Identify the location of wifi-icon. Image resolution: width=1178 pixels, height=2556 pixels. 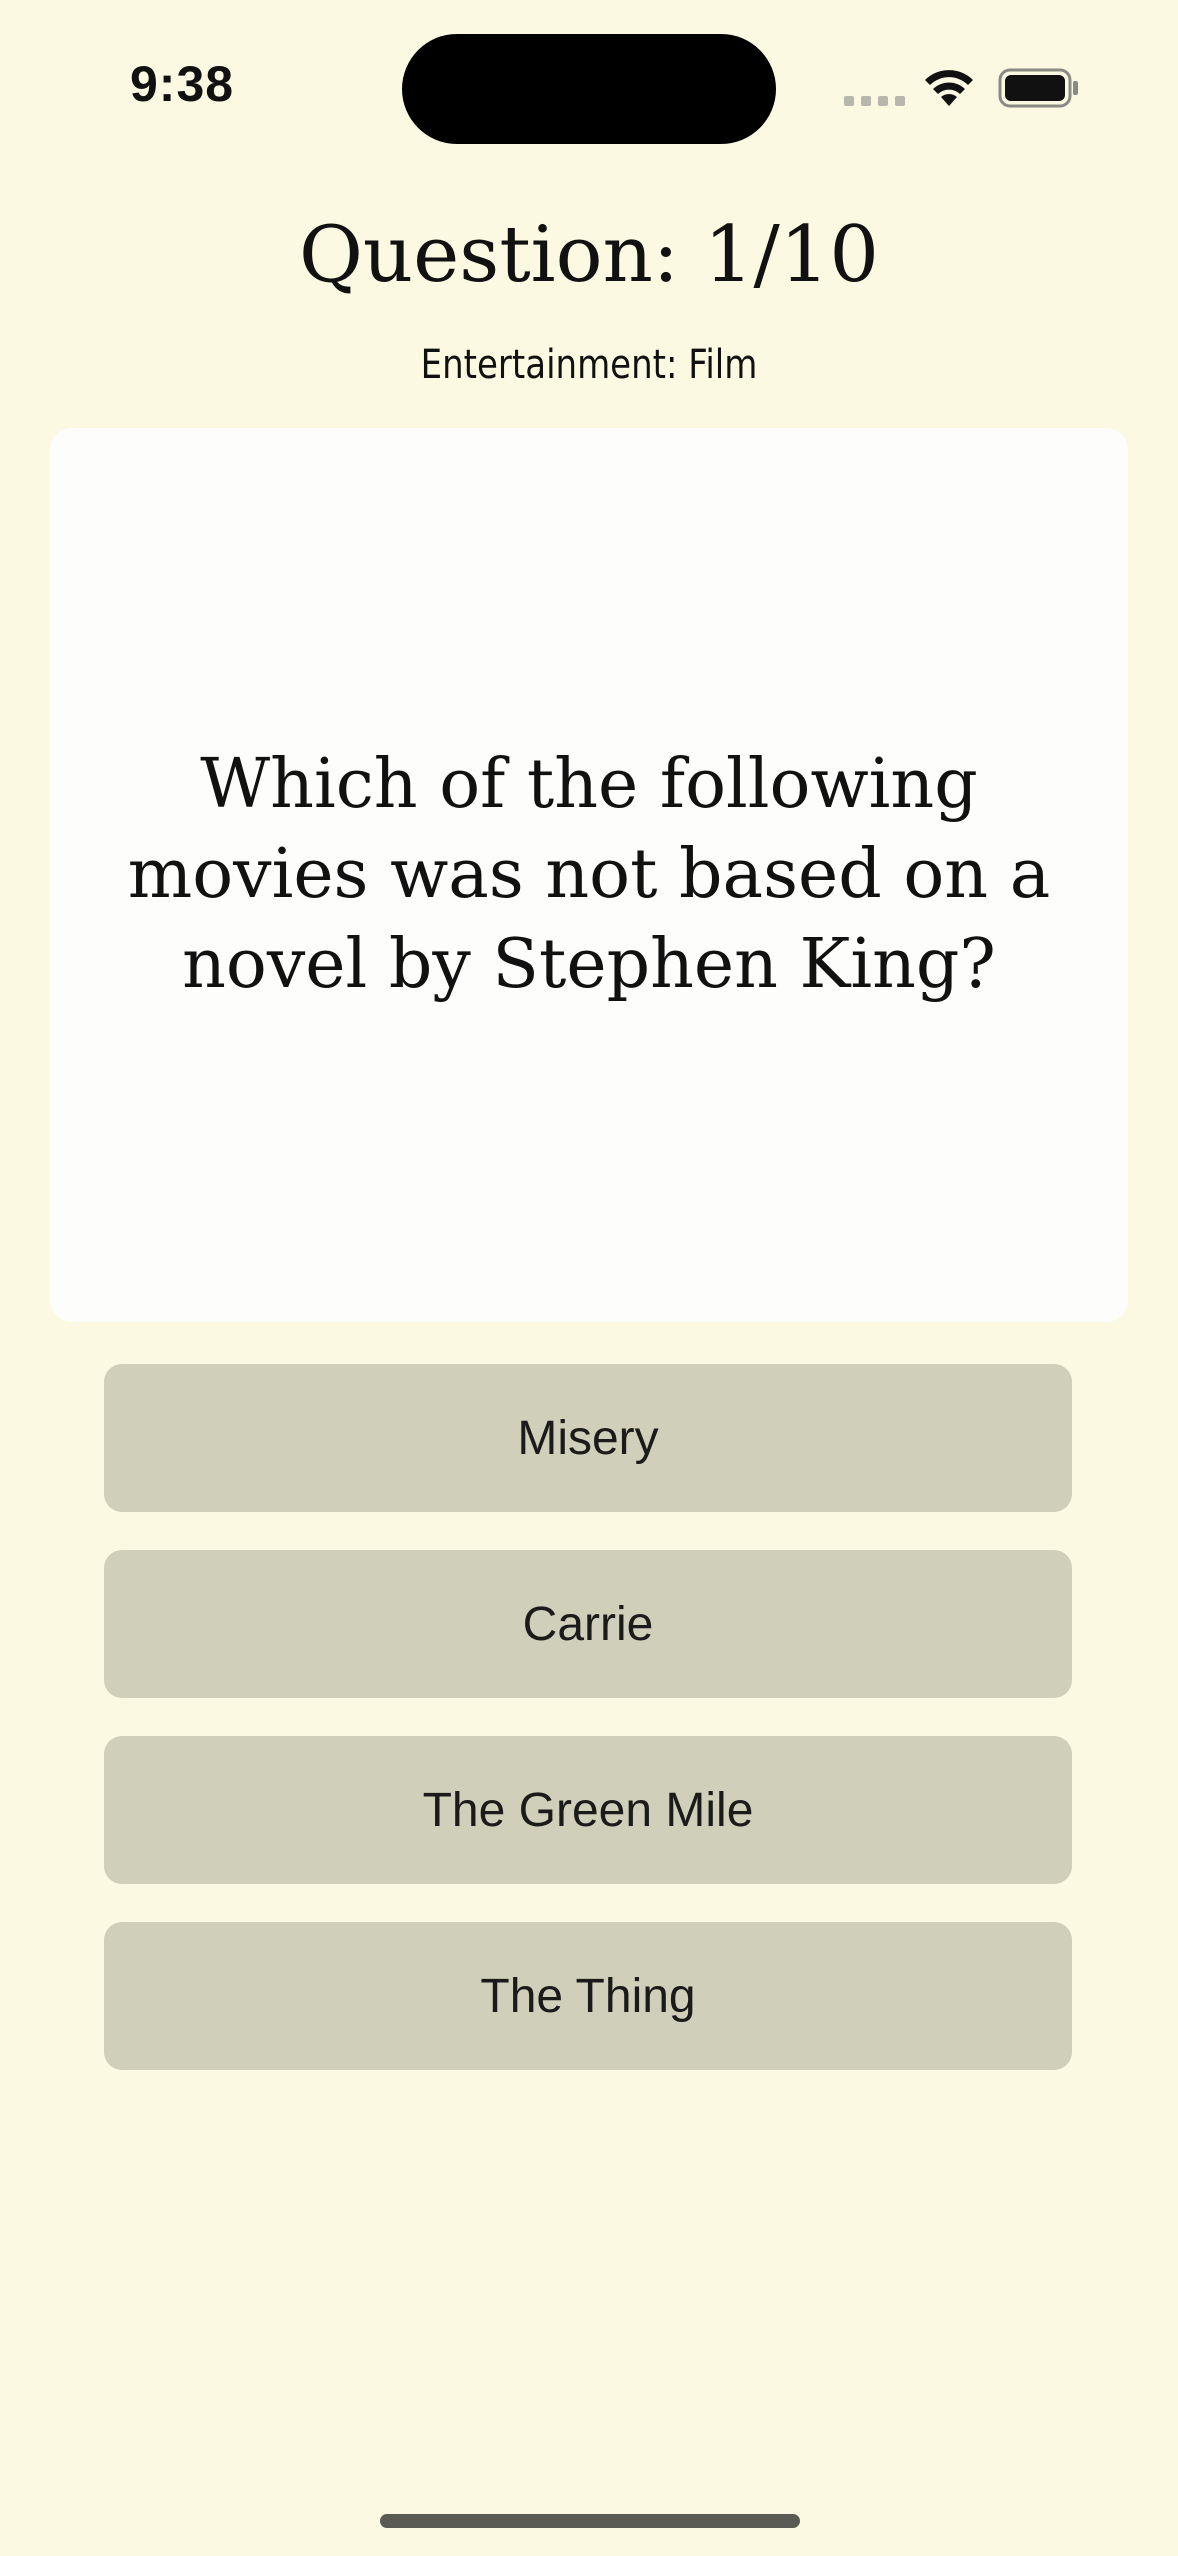
(949, 88).